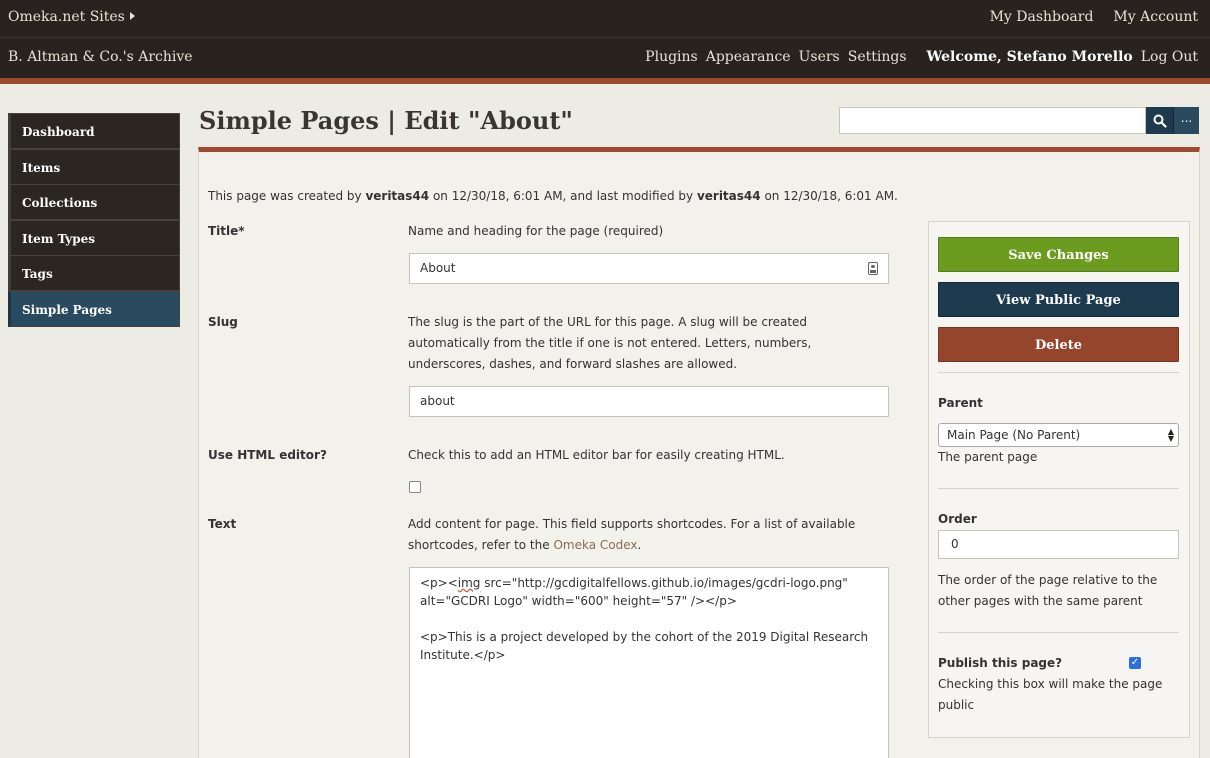 This screenshot has width=1210, height=758. I want to click on nav-plugins: Plugins, so click(671, 57).